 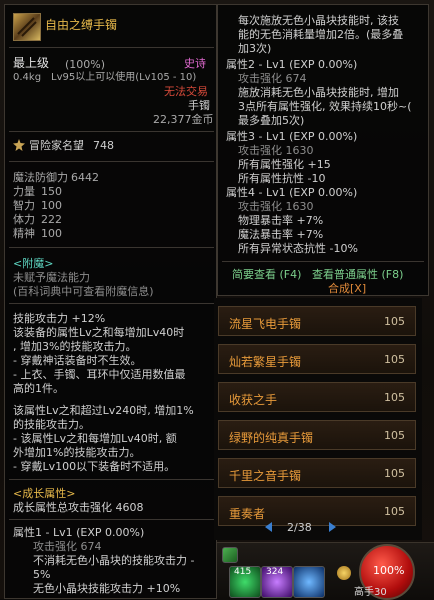 What do you see at coordinates (24, 233) in the screenshot?
I see `stat-label: 精神` at bounding box center [24, 233].